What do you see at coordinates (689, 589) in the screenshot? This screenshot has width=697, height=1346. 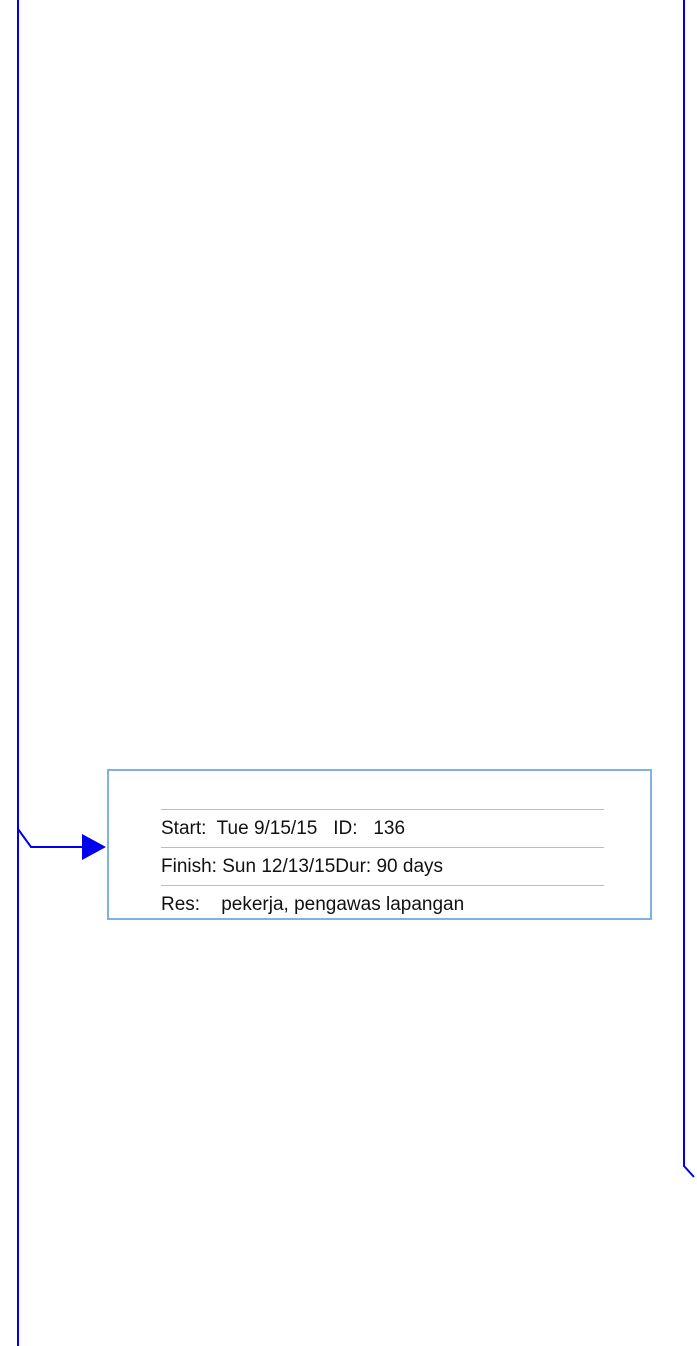 I see `right-connector-line` at bounding box center [689, 589].